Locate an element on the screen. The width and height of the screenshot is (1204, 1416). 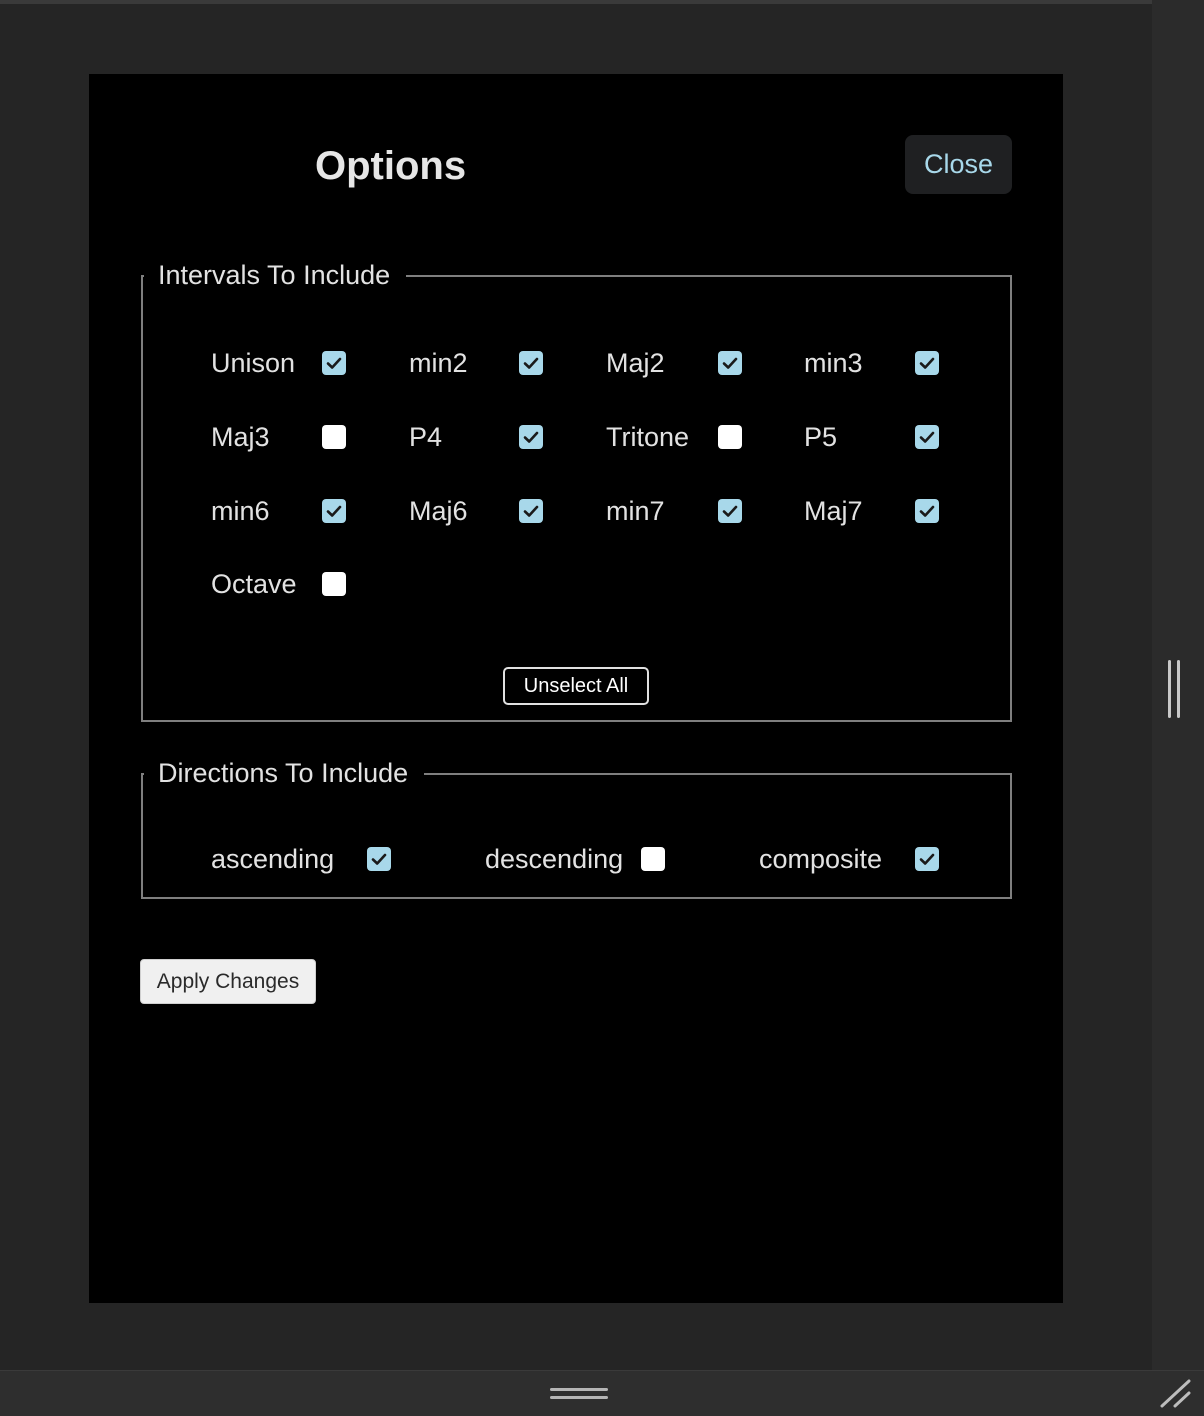
apply-changes-button: Apply Changes is located at coordinates (228, 981).